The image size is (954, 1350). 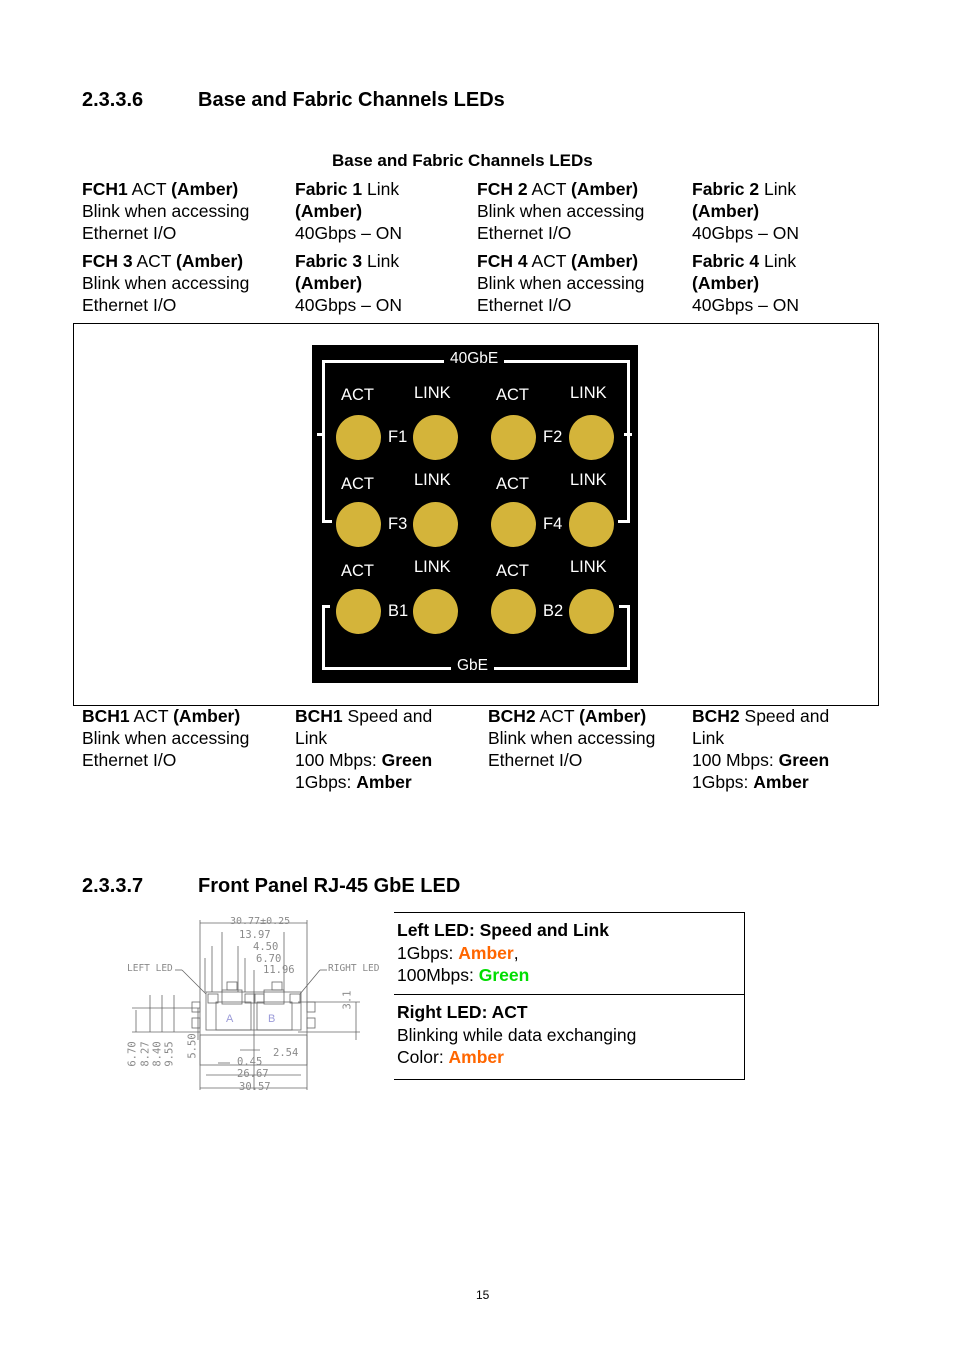 What do you see at coordinates (398, 437) in the screenshot?
I see `port-label: F1` at bounding box center [398, 437].